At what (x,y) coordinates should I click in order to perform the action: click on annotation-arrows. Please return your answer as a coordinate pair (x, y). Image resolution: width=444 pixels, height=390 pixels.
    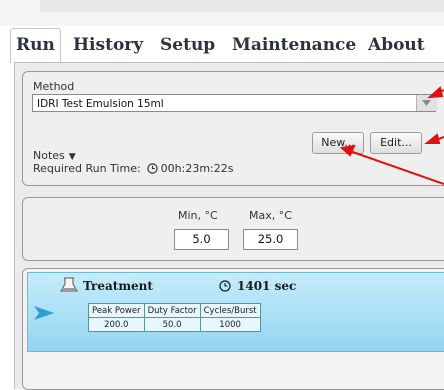
    Looking at the image, I should click on (391, 135).